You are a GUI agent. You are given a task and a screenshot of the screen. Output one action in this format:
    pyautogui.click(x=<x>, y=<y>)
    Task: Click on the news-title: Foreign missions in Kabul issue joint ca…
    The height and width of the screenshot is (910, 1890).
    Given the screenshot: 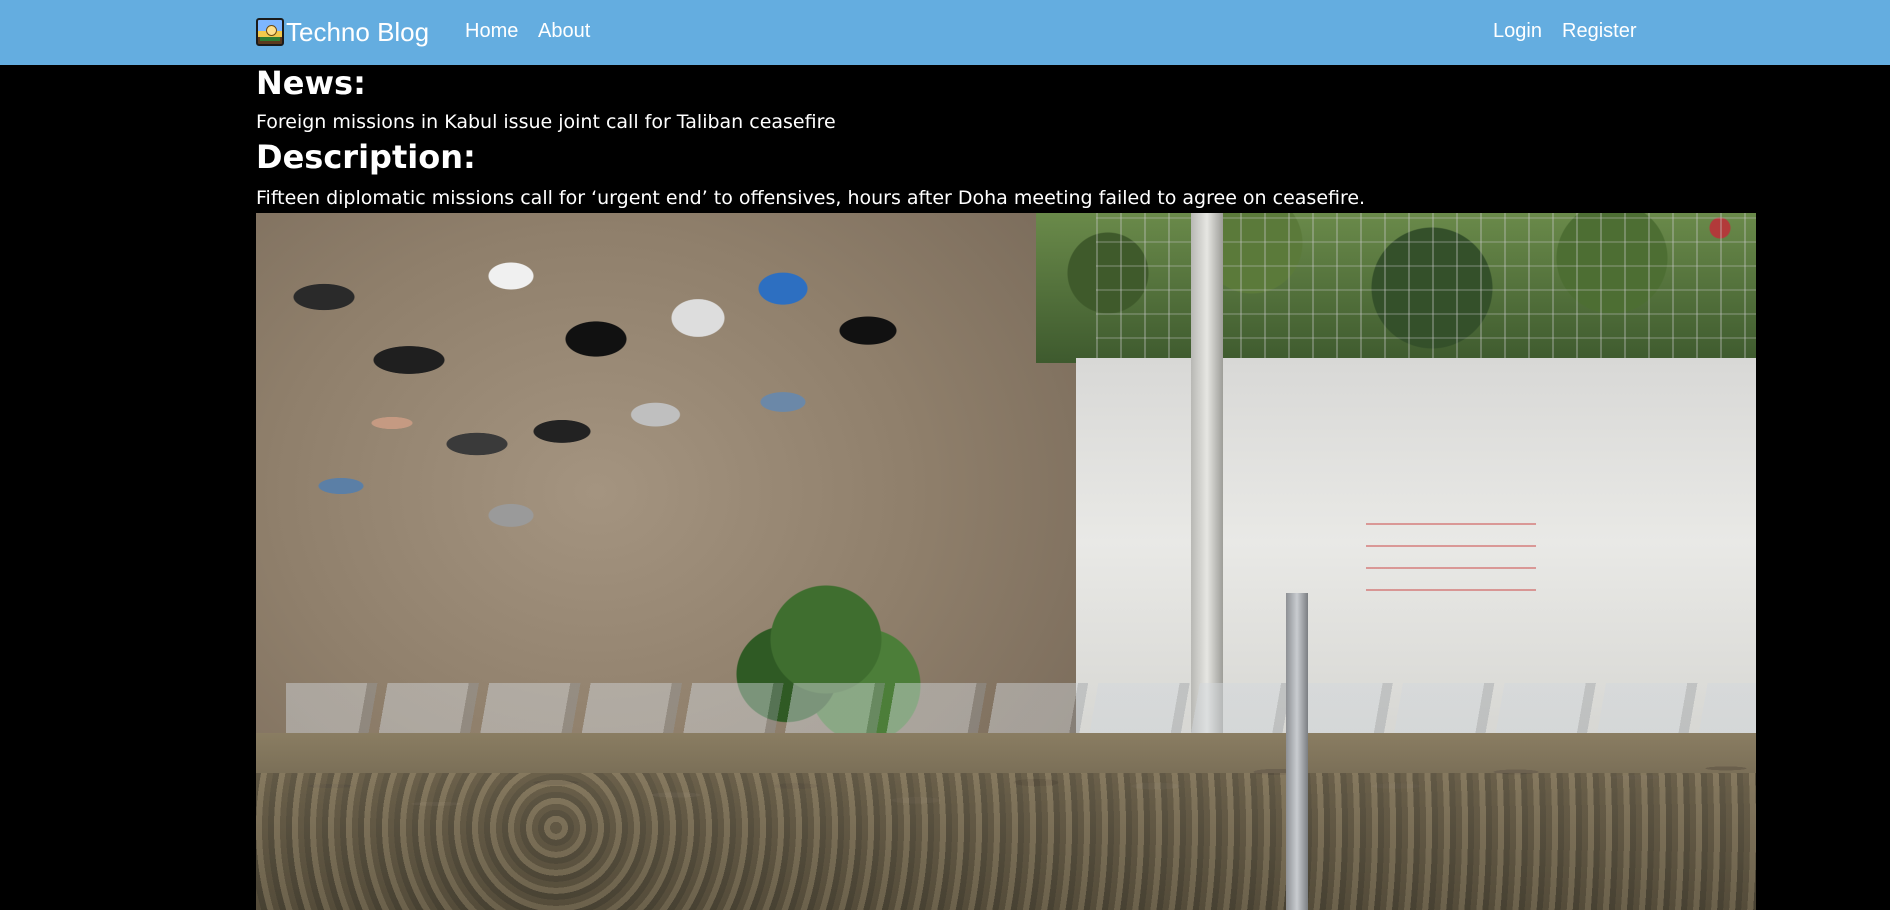 What is the action you would take?
    pyautogui.click(x=546, y=122)
    